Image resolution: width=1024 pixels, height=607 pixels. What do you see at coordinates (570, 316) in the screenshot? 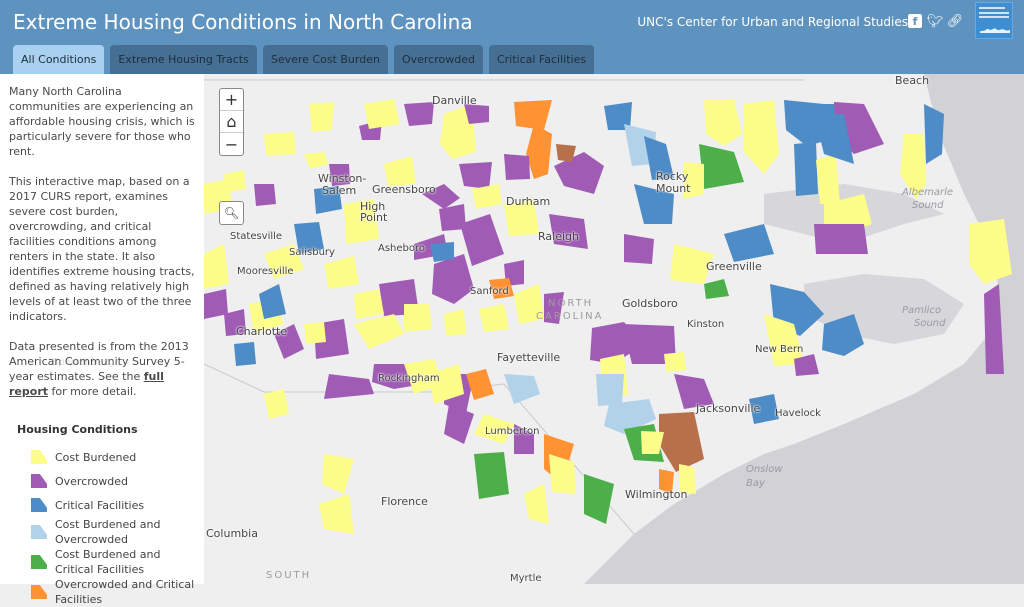
I see `map-label: CAROLINA` at bounding box center [570, 316].